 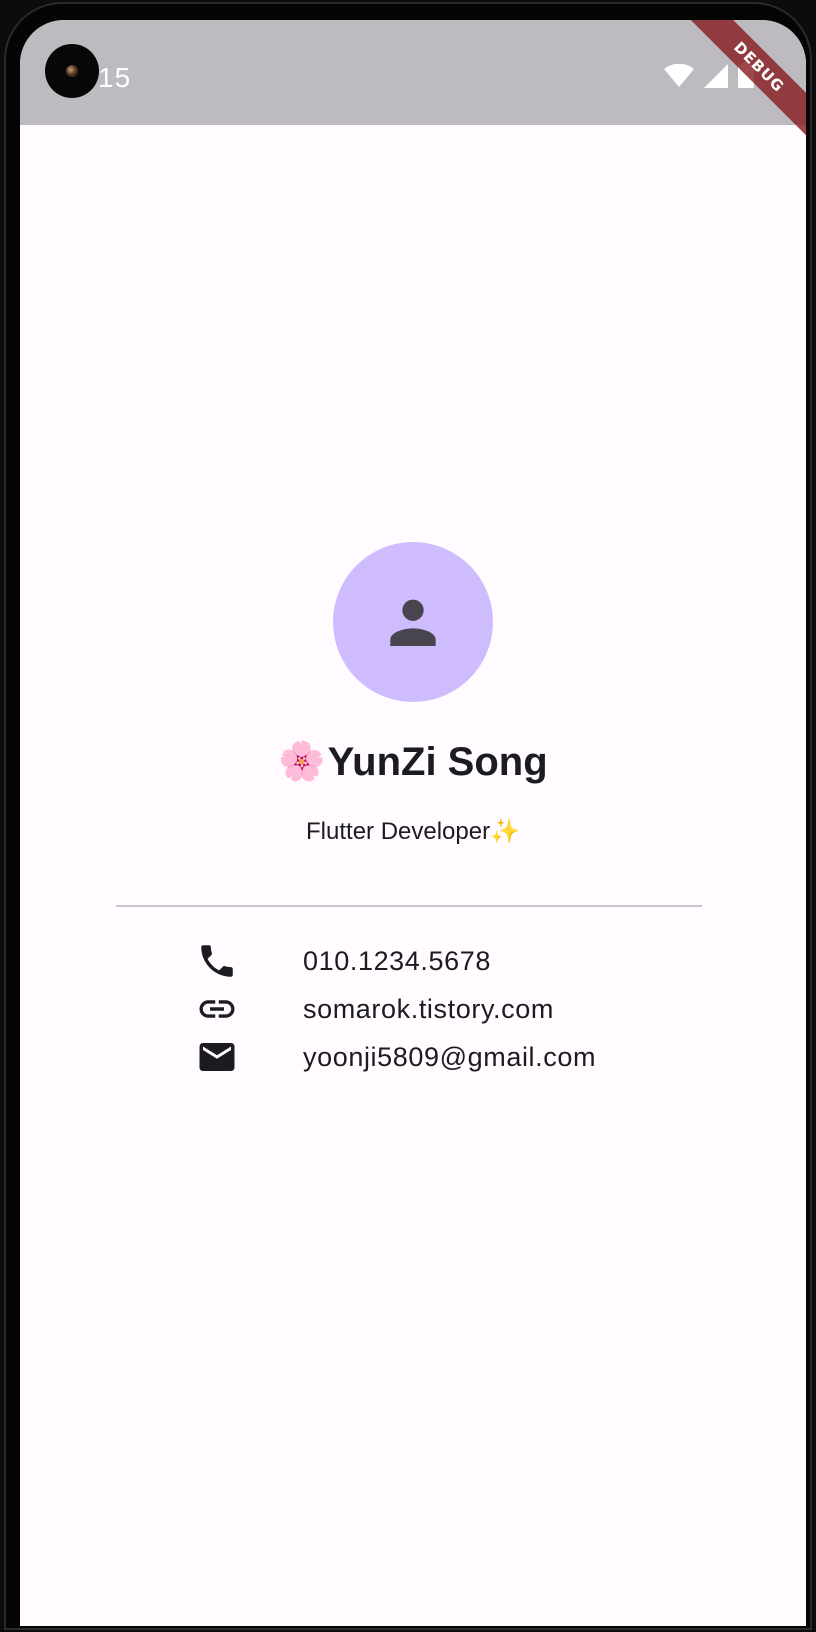 I want to click on person-icon, so click(x=413, y=622).